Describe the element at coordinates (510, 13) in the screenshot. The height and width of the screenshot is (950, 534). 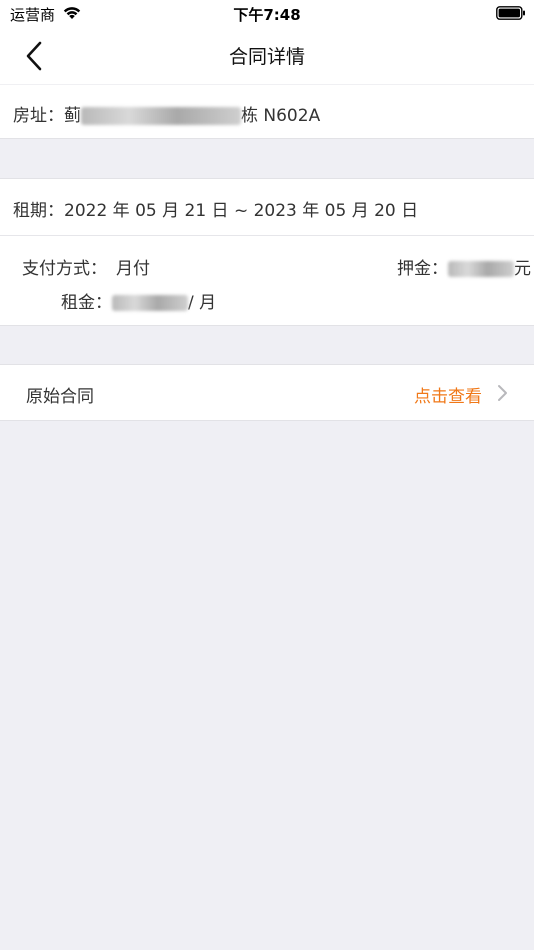
I see `battery-icon` at that location.